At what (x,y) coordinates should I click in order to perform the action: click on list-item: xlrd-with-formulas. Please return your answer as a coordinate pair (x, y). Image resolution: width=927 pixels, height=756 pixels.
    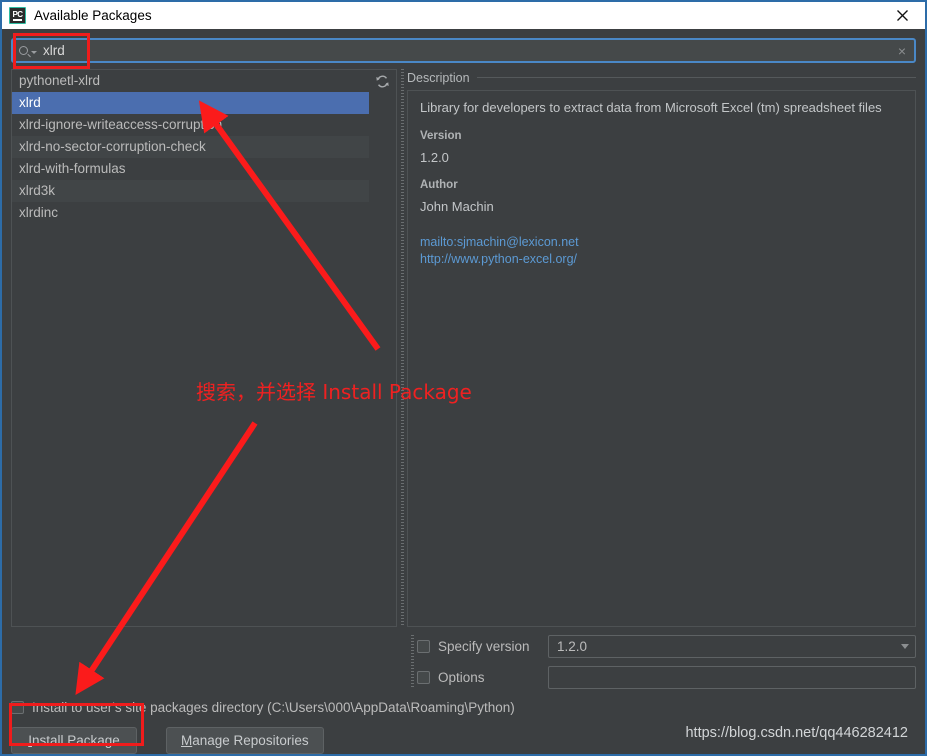
    Looking at the image, I should click on (190, 169).